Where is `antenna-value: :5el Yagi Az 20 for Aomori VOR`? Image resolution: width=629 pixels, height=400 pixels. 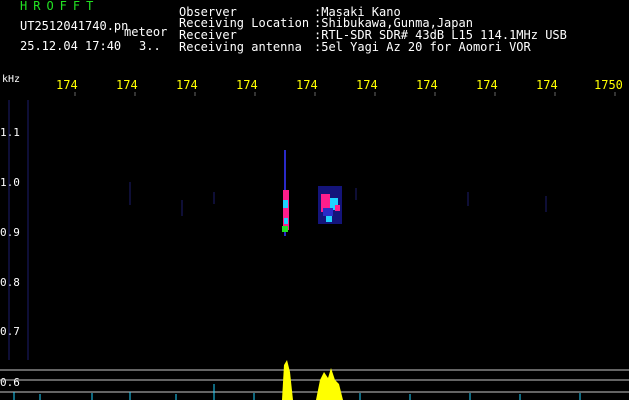
antenna-value: :5el Yagi Az 20 for Aomori VOR is located at coordinates (422, 47).